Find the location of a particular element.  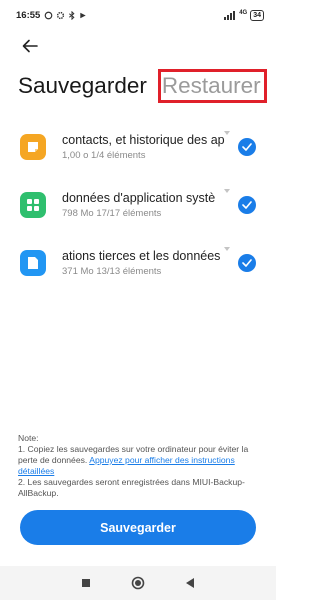

back-nav-button is located at coordinates (190, 583).